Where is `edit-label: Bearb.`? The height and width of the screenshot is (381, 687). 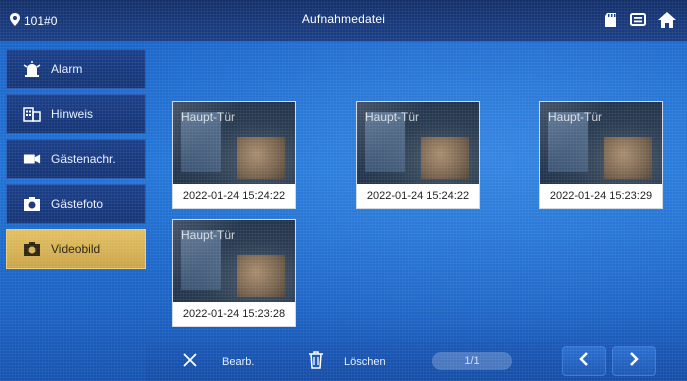 edit-label: Bearb. is located at coordinates (238, 361).